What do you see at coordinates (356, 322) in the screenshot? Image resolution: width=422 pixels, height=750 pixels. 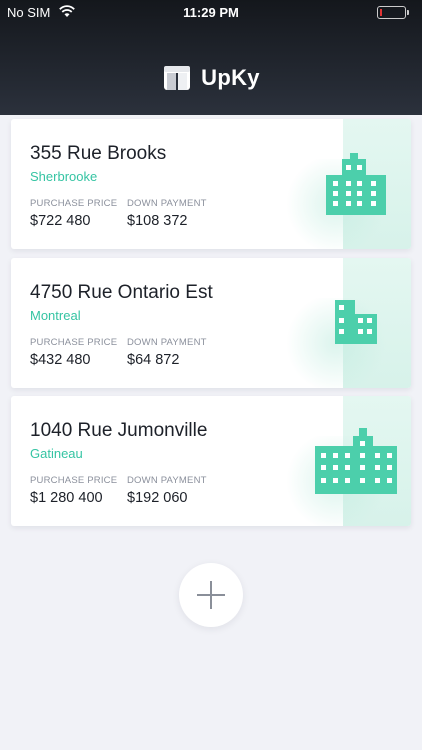 I see `building-small-icon` at bounding box center [356, 322].